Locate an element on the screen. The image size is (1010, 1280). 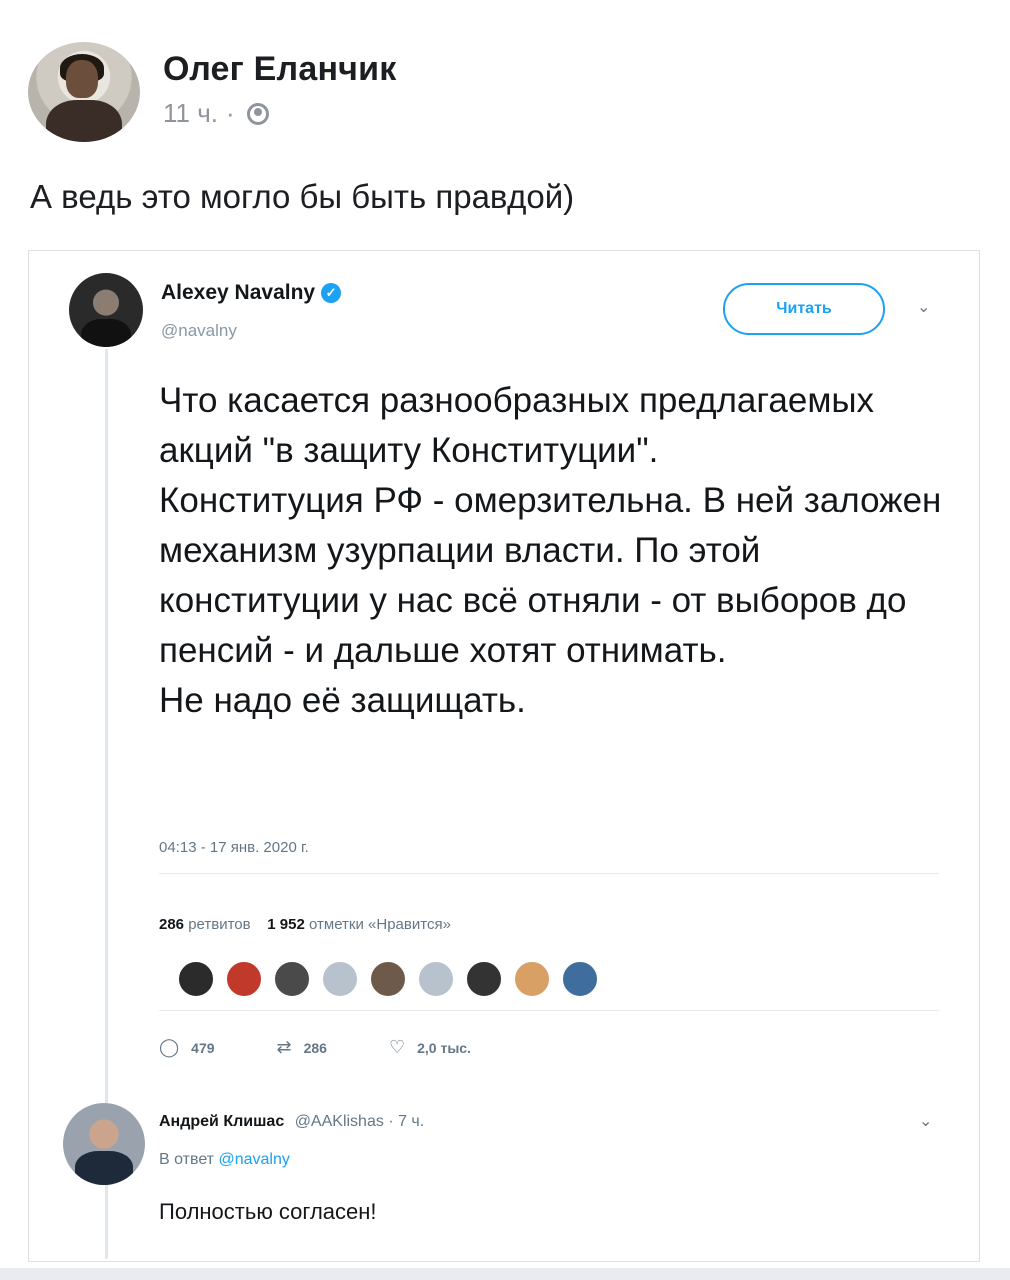
verified-badge-icon: ✓ is located at coordinates (331, 293).